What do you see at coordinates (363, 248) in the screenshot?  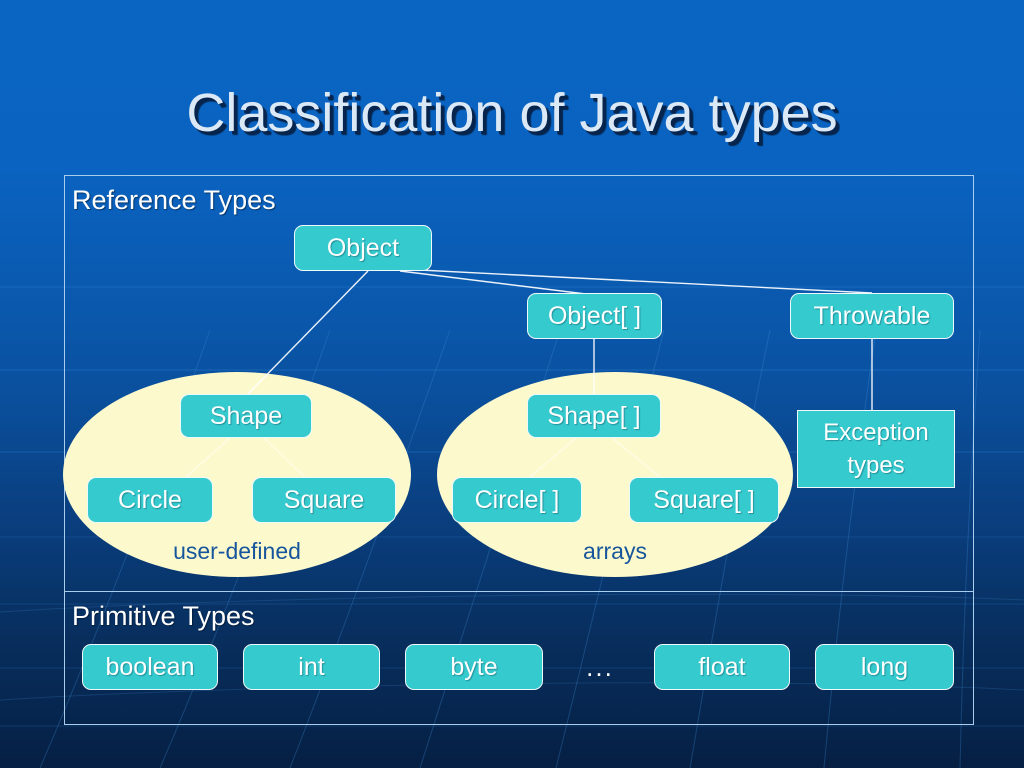 I see `node-object: Object` at bounding box center [363, 248].